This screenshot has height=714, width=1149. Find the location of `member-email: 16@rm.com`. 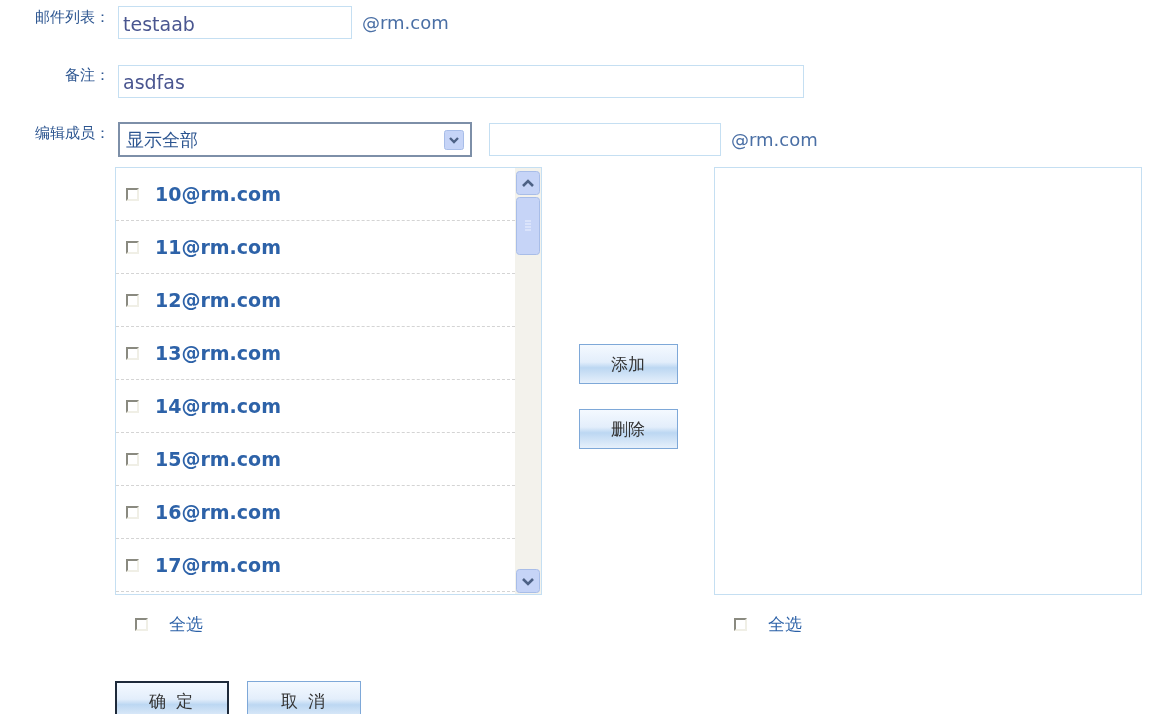

member-email: 16@rm.com is located at coordinates (218, 512).